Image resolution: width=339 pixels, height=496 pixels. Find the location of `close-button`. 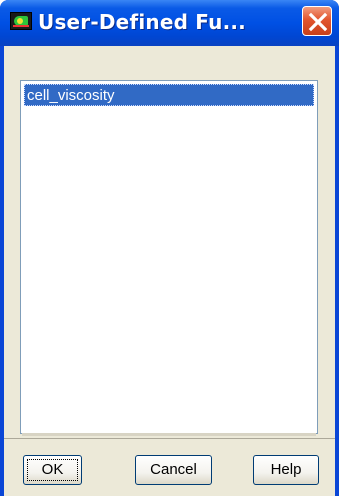

close-button is located at coordinates (317, 21).